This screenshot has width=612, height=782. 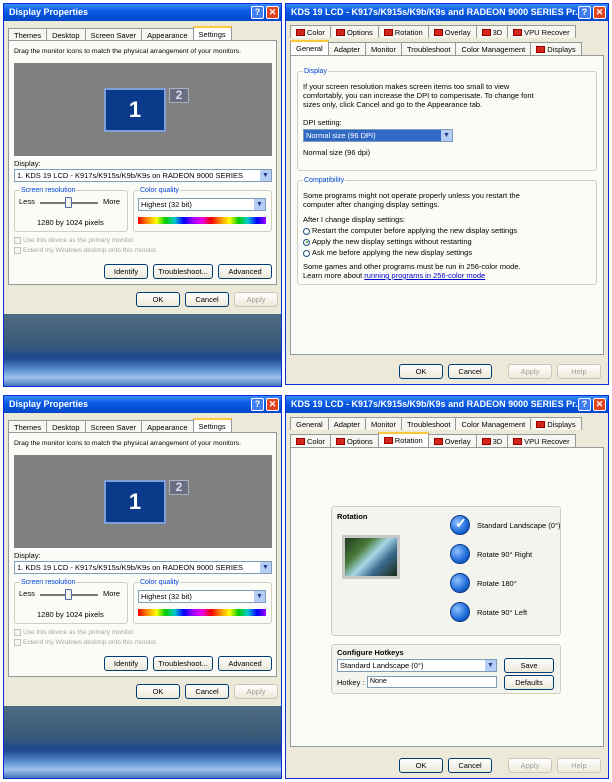 I want to click on primary-monitor-label: Use this device as the primary monitor., so click(x=79, y=240).